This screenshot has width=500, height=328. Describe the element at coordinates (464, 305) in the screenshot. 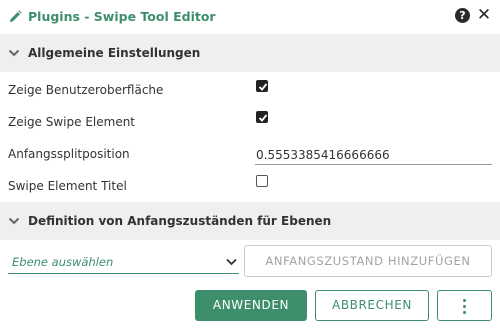

I see `more-options-button` at that location.